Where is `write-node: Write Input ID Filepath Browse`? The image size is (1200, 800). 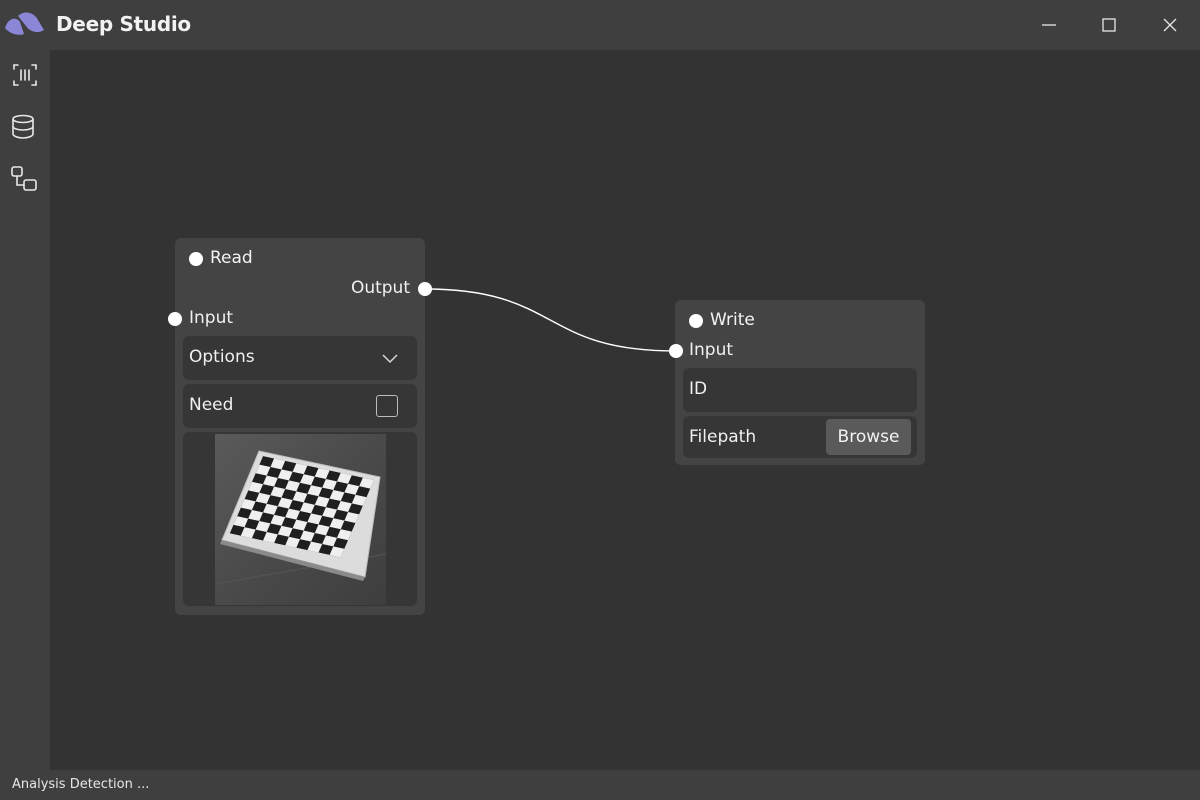 write-node: Write Input ID Filepath Browse is located at coordinates (797, 382).